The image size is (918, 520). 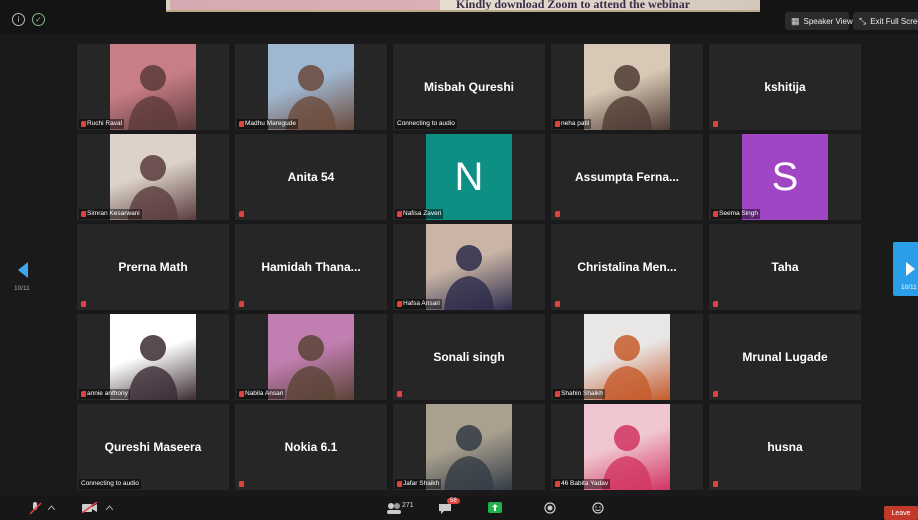 What do you see at coordinates (585, 483) in the screenshot?
I see `participant-label-text: 46 Babita Yadav` at bounding box center [585, 483].